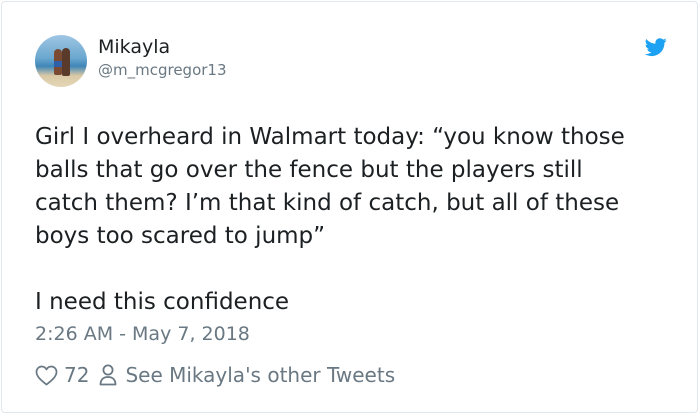 The width and height of the screenshot is (700, 415). I want to click on heart-icon, so click(46, 375).